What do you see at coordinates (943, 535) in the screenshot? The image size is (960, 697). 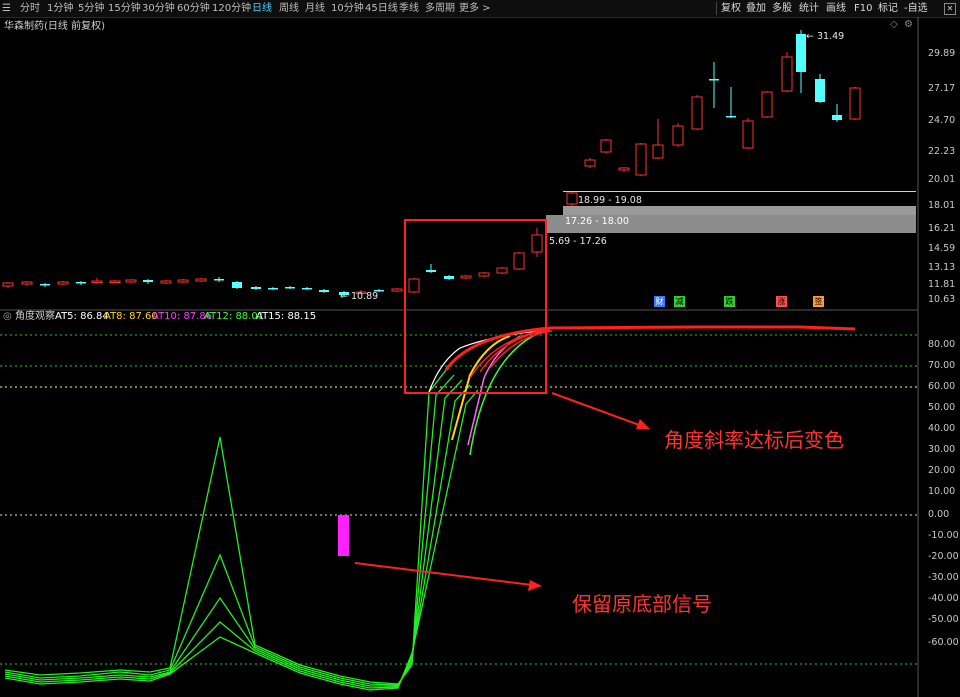 I see `indicator-axis-label: -10.00` at bounding box center [943, 535].